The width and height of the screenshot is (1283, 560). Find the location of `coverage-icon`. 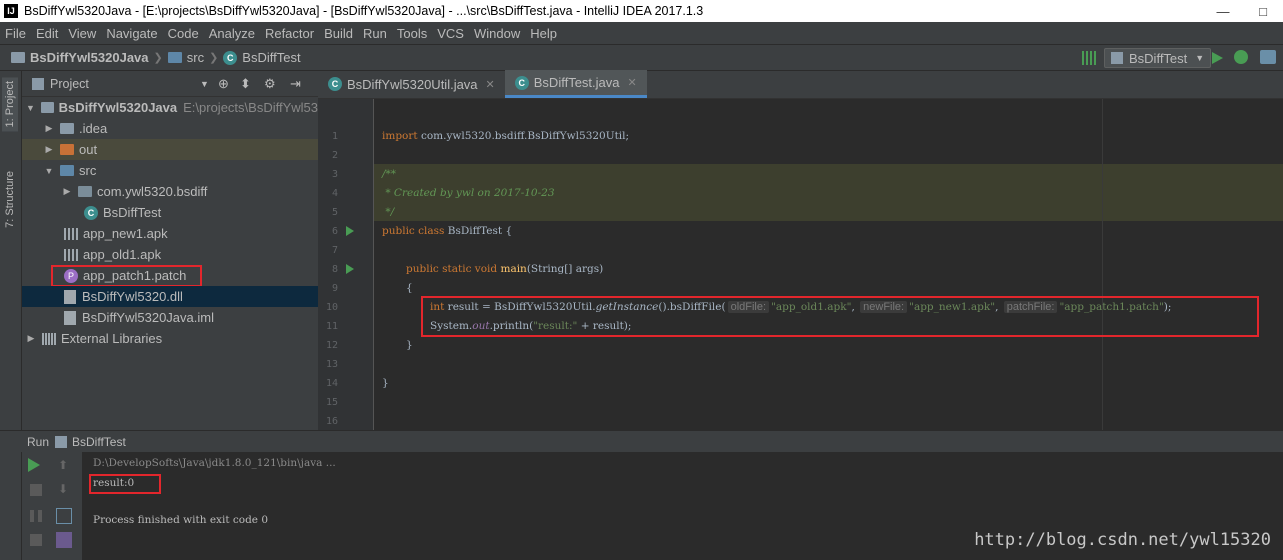

coverage-icon is located at coordinates (1268, 57).